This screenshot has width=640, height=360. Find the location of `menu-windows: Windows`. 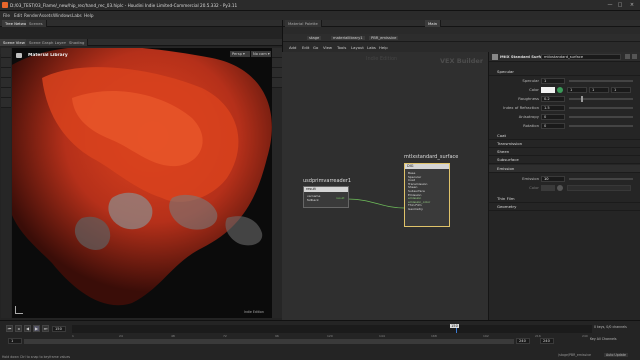

menu-windows: Windows is located at coordinates (62, 15).